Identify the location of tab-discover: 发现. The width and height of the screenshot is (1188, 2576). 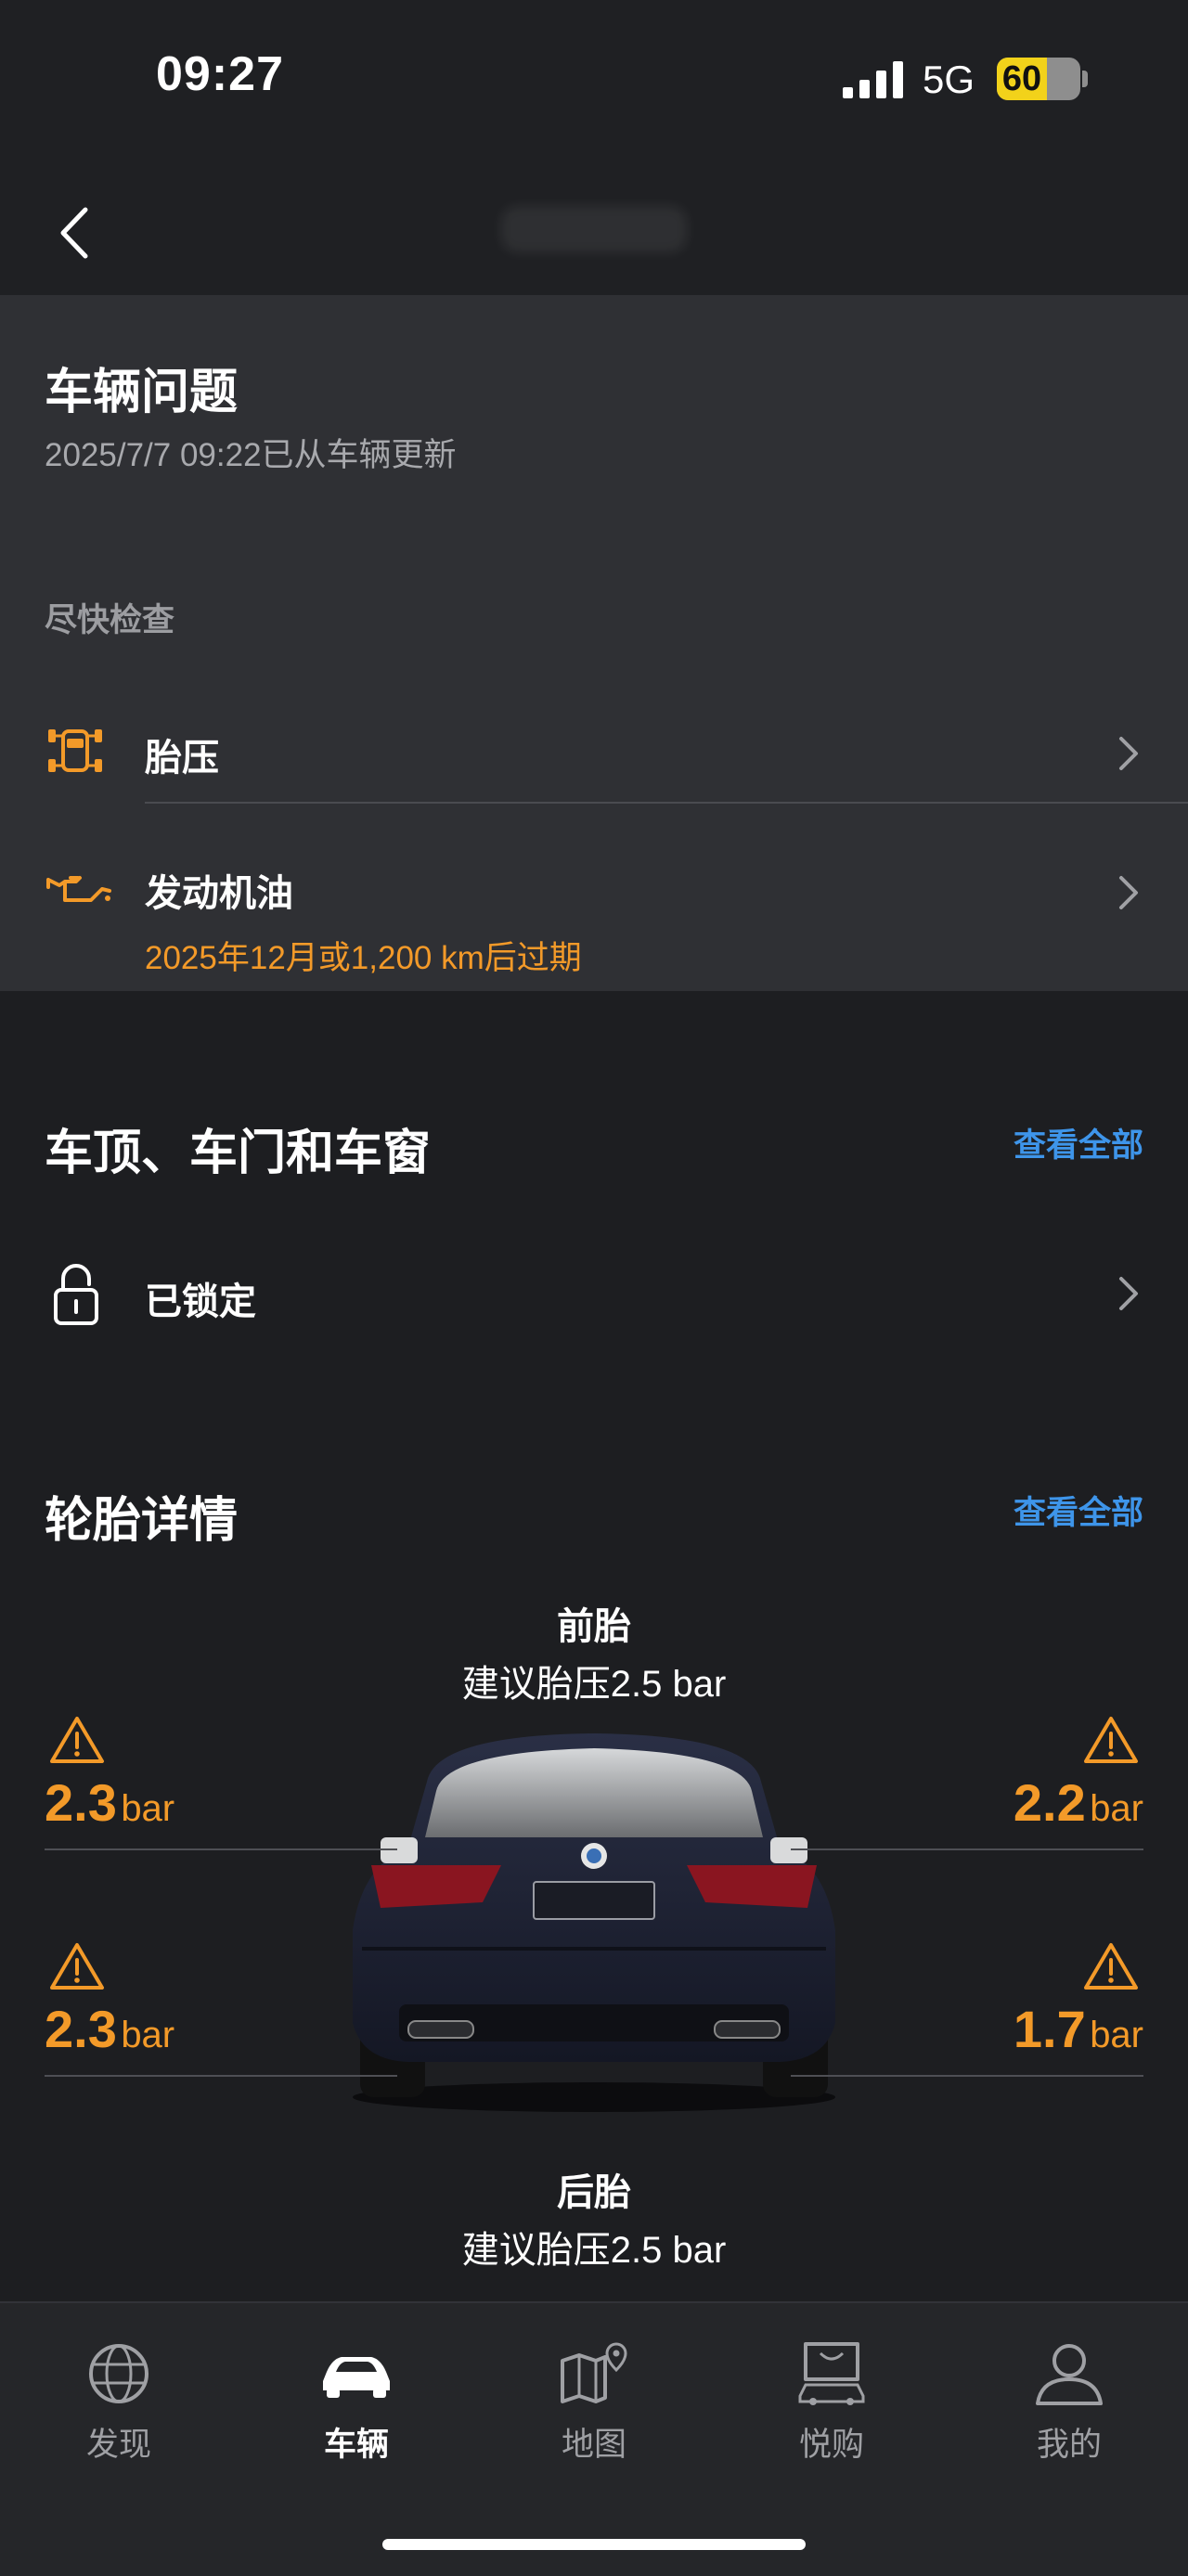
(118, 2403).